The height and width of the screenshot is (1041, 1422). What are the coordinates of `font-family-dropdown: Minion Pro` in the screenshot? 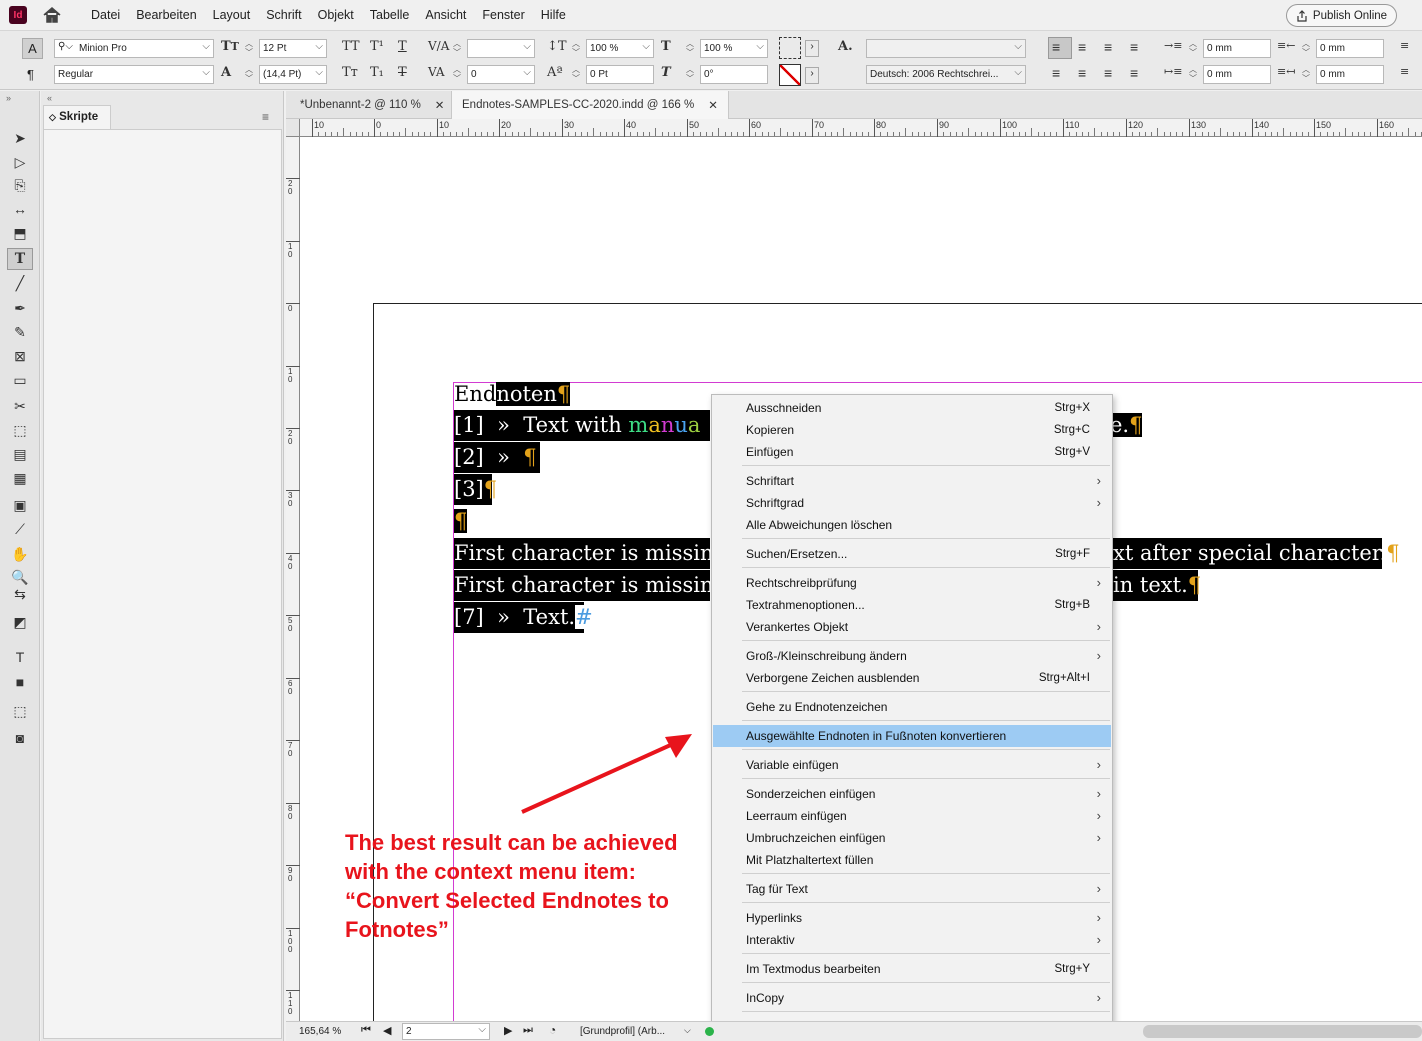 It's located at (134, 48).